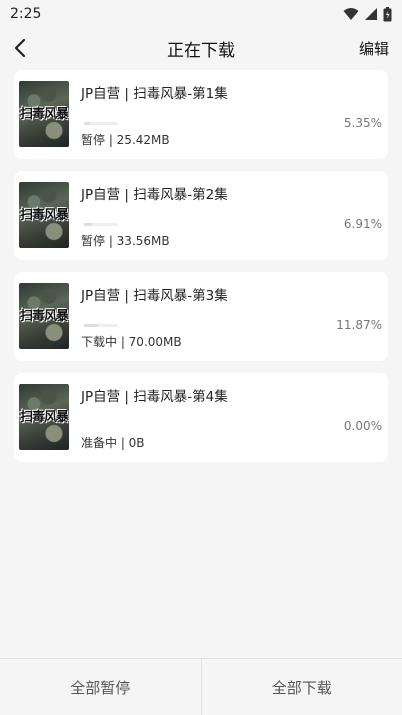 The width and height of the screenshot is (402, 715). What do you see at coordinates (301, 687) in the screenshot?
I see `download-all-button: 全部下载` at bounding box center [301, 687].